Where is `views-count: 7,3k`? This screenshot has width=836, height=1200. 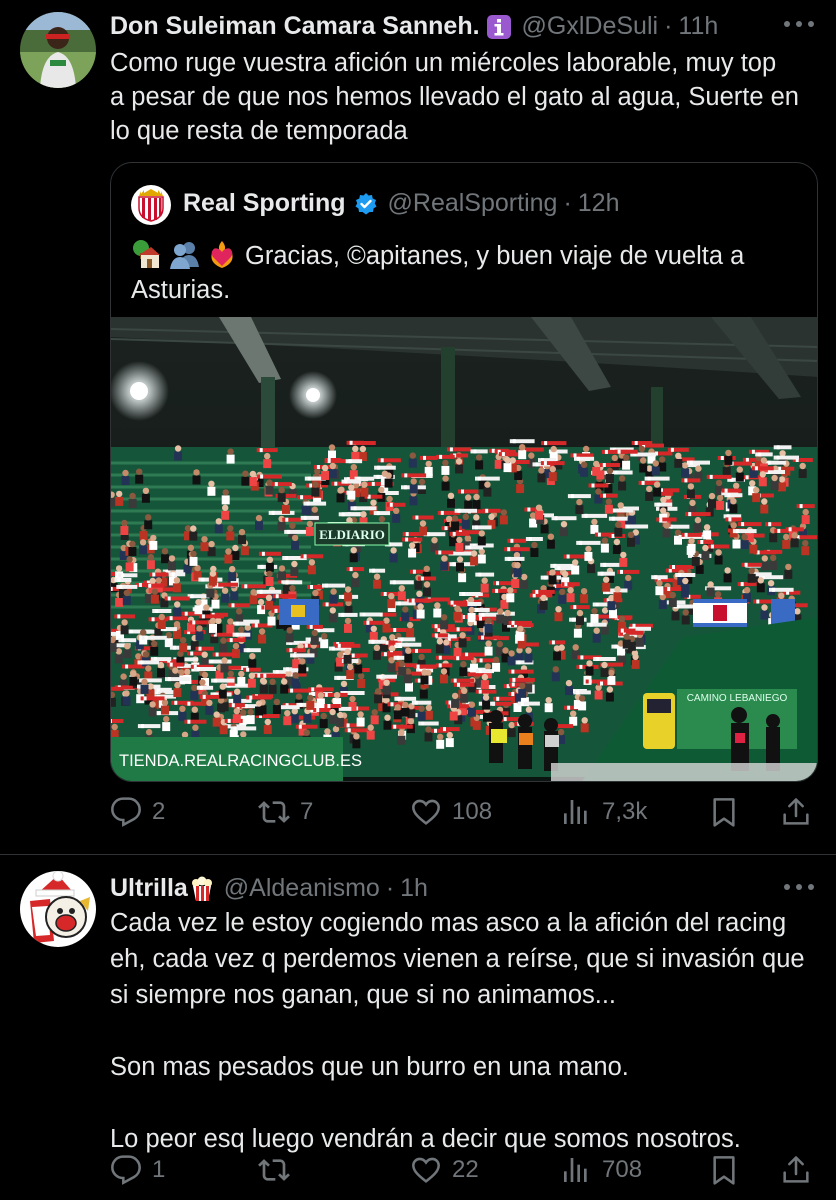 views-count: 7,3k is located at coordinates (625, 811).